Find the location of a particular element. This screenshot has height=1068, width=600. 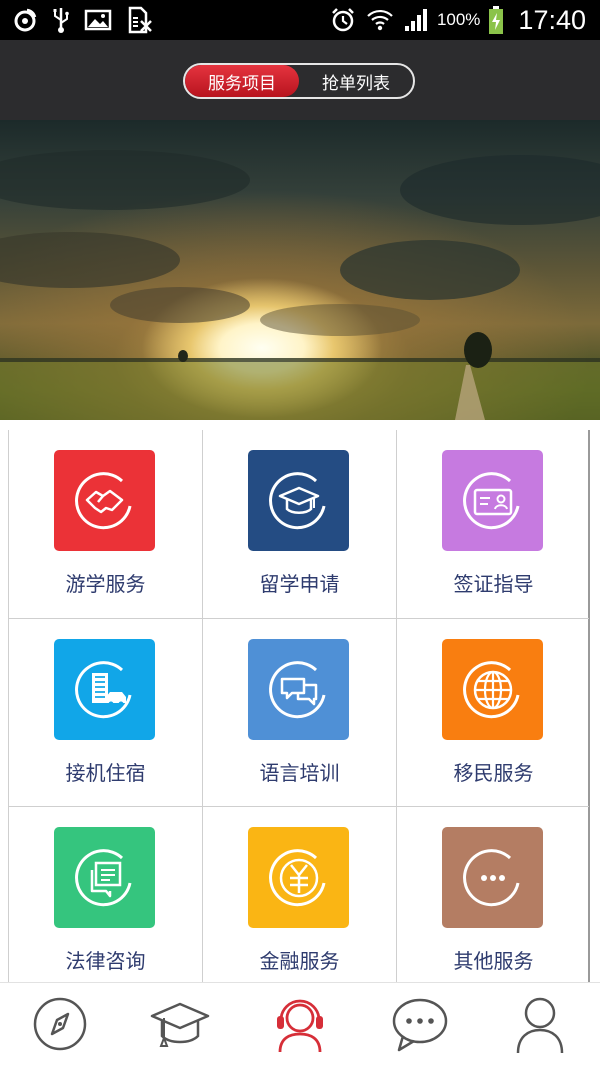

customer-service-icon is located at coordinates (300, 1026).